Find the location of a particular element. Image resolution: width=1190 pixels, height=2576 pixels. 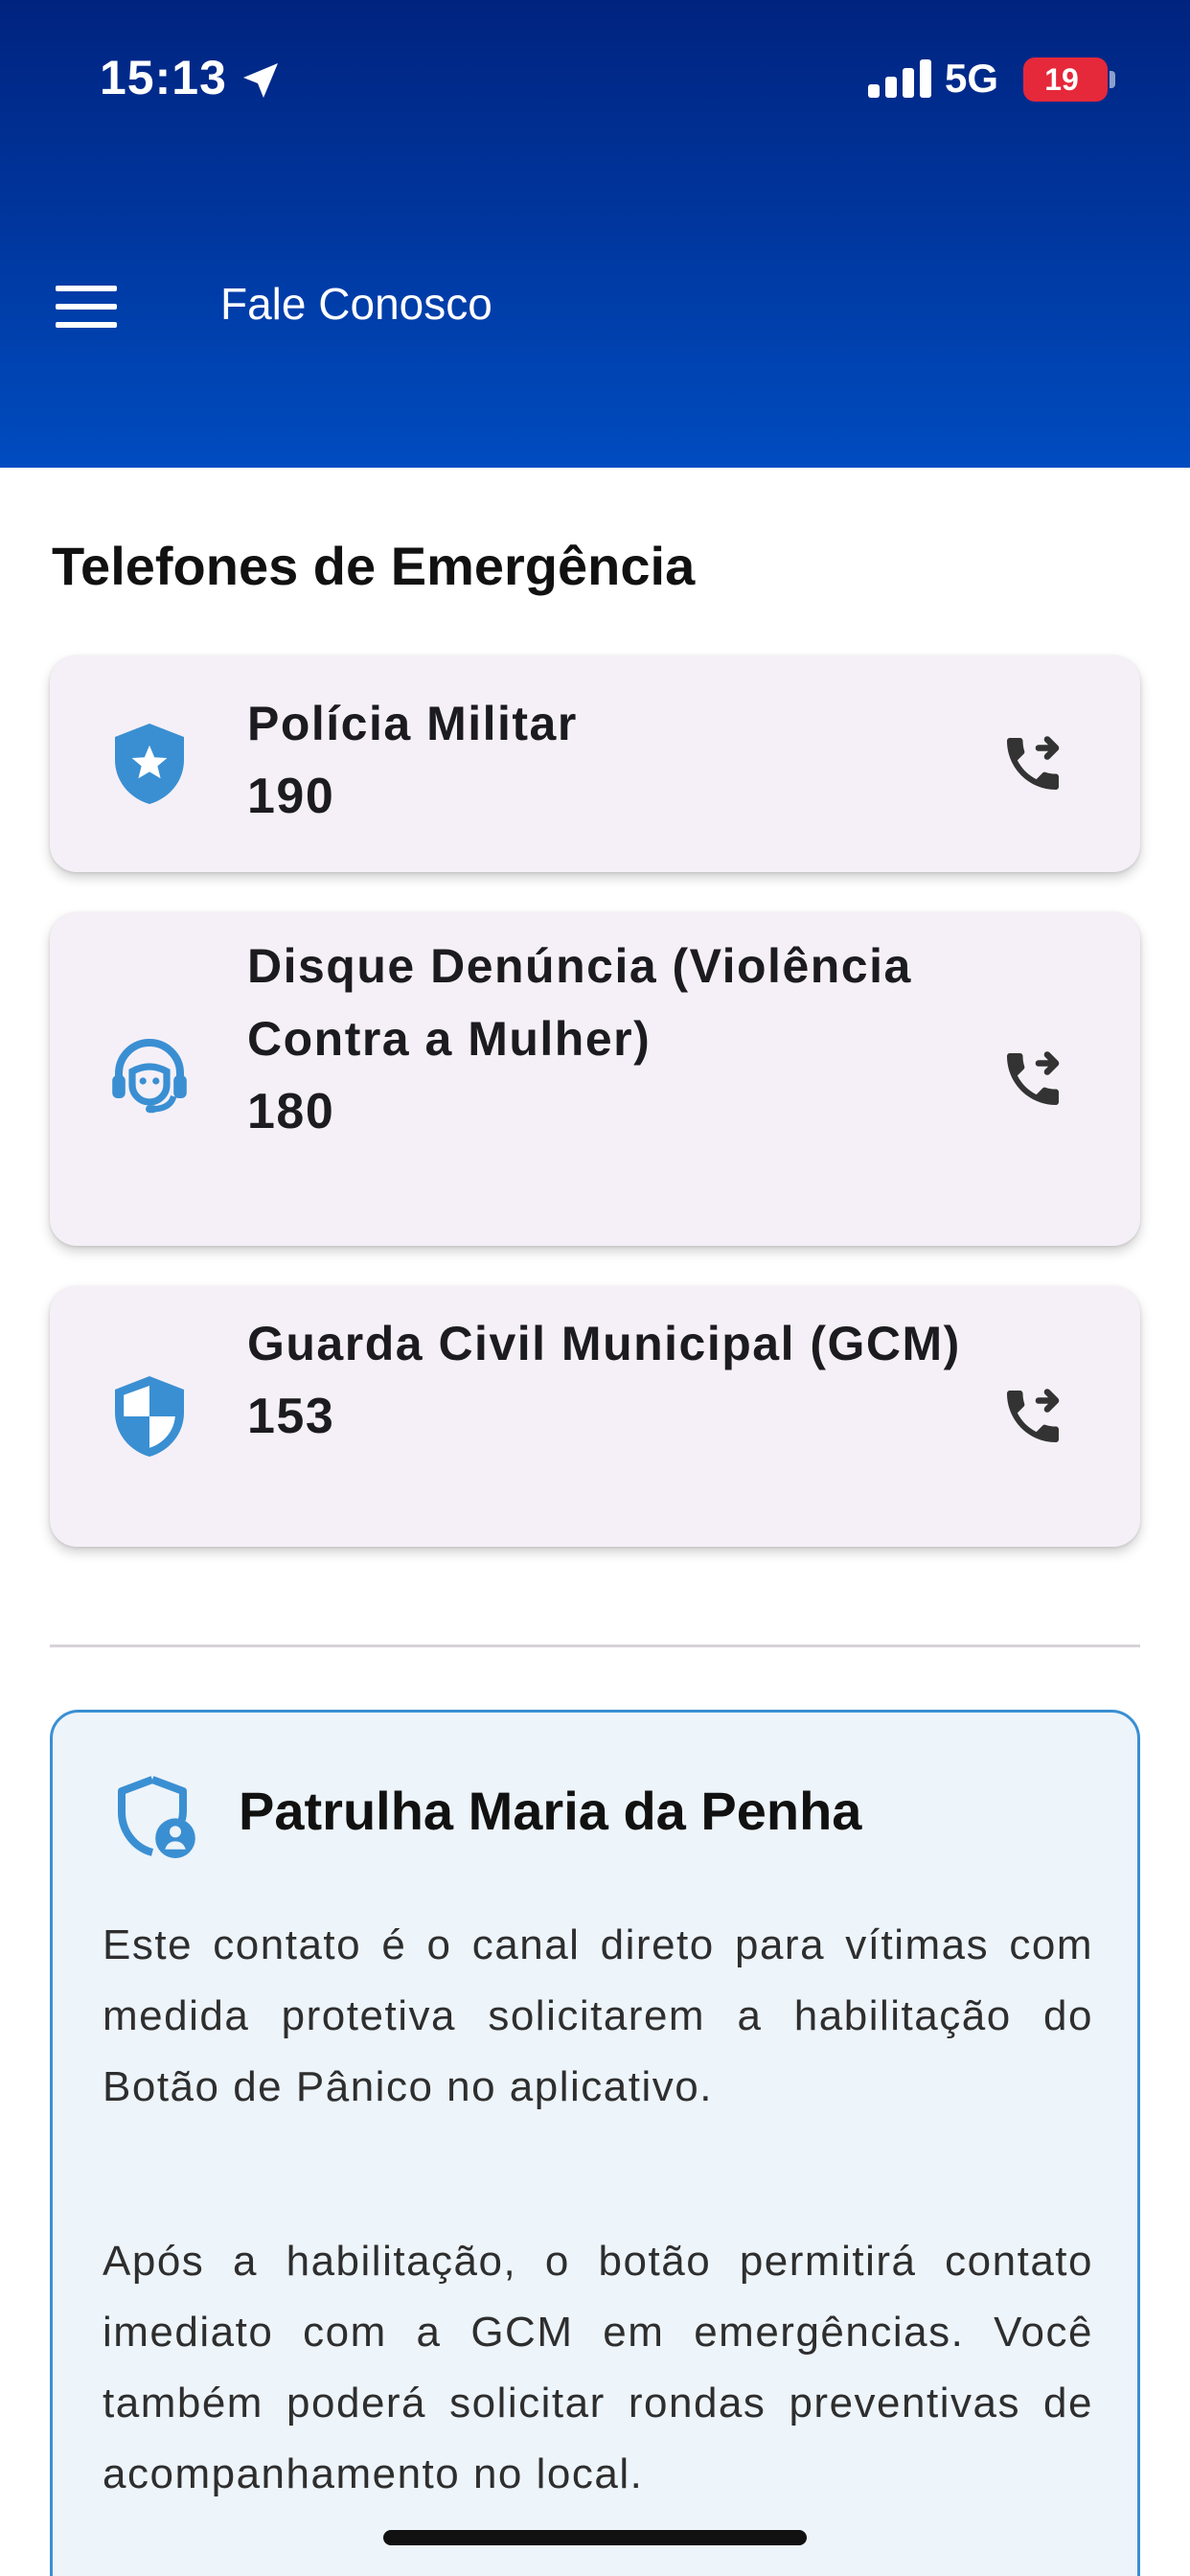

contact-name: Polícia Militar is located at coordinates (413, 723).